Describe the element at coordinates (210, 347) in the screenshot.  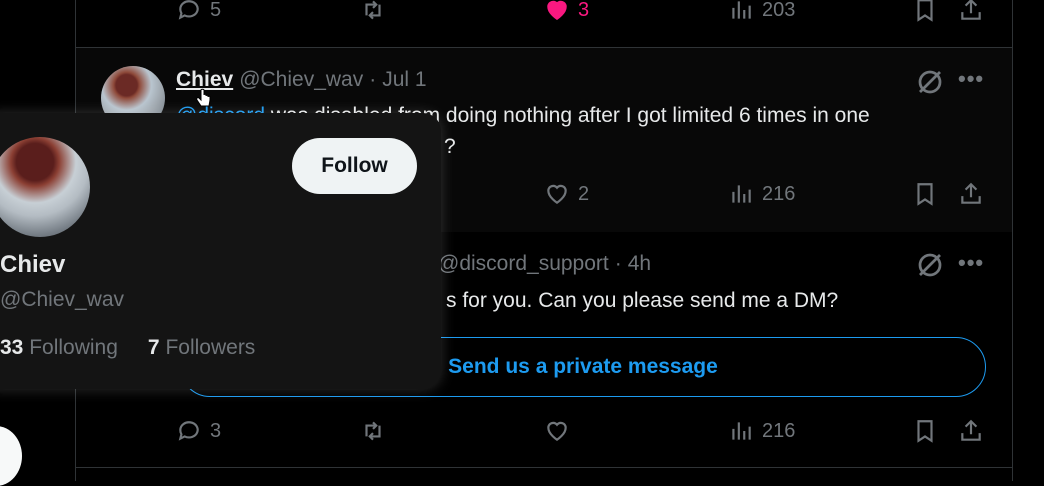
I see `followers-label: Followers` at that location.